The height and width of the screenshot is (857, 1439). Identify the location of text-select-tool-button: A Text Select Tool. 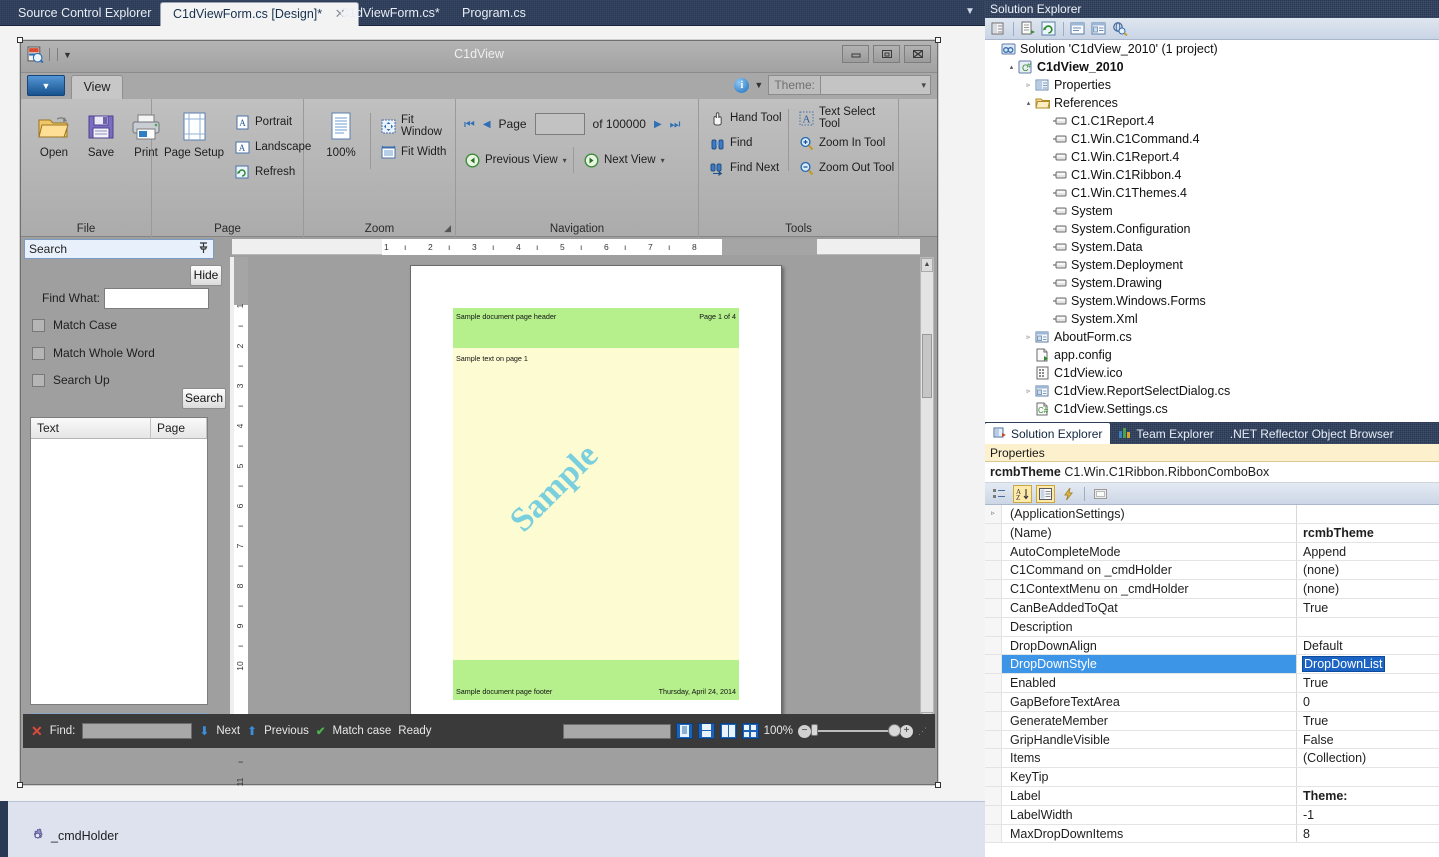
(848, 118).